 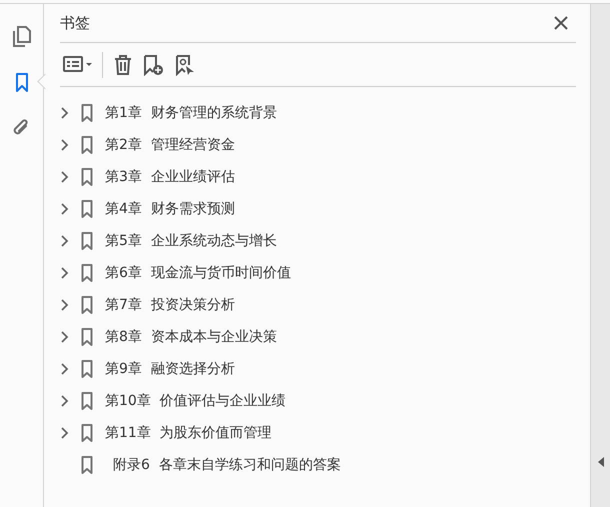 I want to click on bookmark-item: 第2章 管理经营资金, so click(x=170, y=145).